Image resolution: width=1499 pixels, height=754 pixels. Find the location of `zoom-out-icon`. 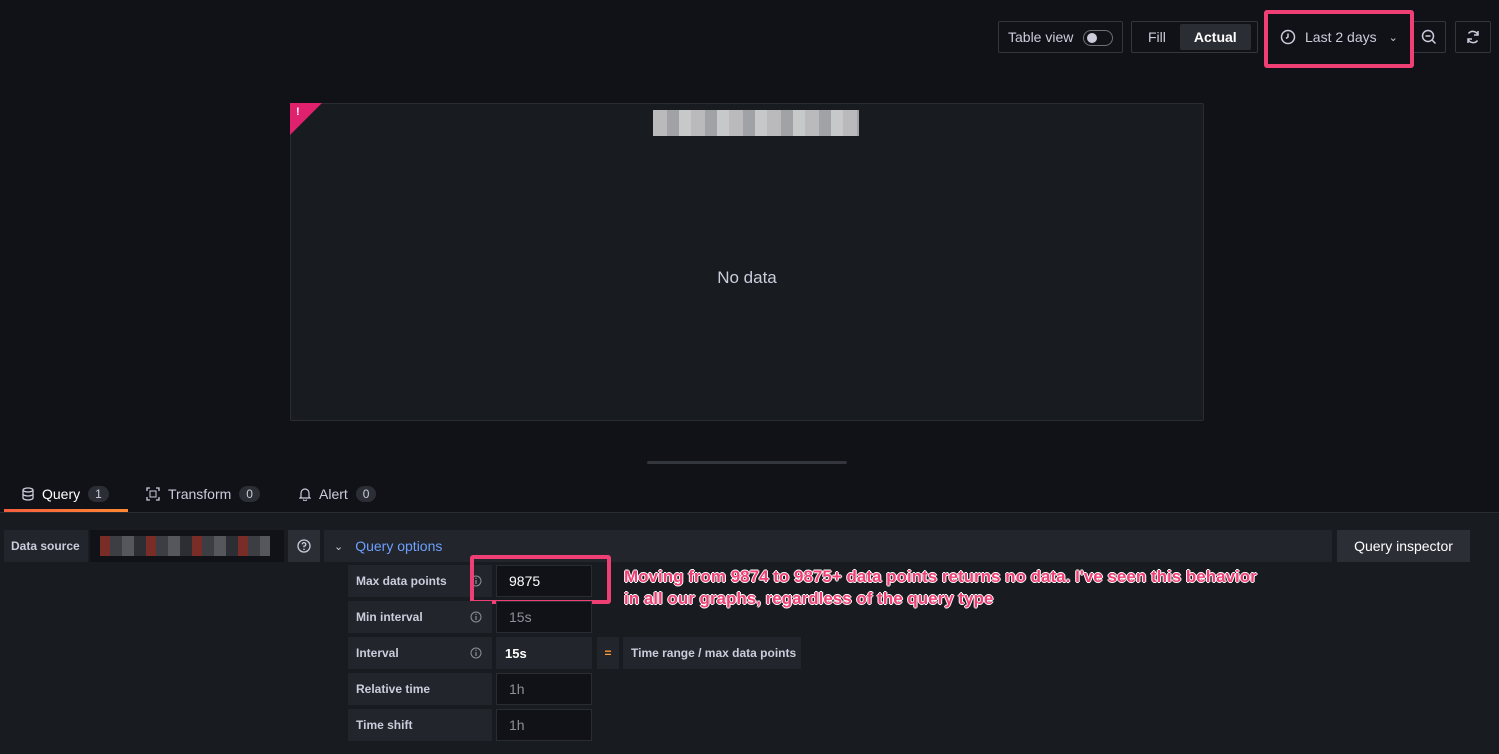

zoom-out-icon is located at coordinates (1429, 37).